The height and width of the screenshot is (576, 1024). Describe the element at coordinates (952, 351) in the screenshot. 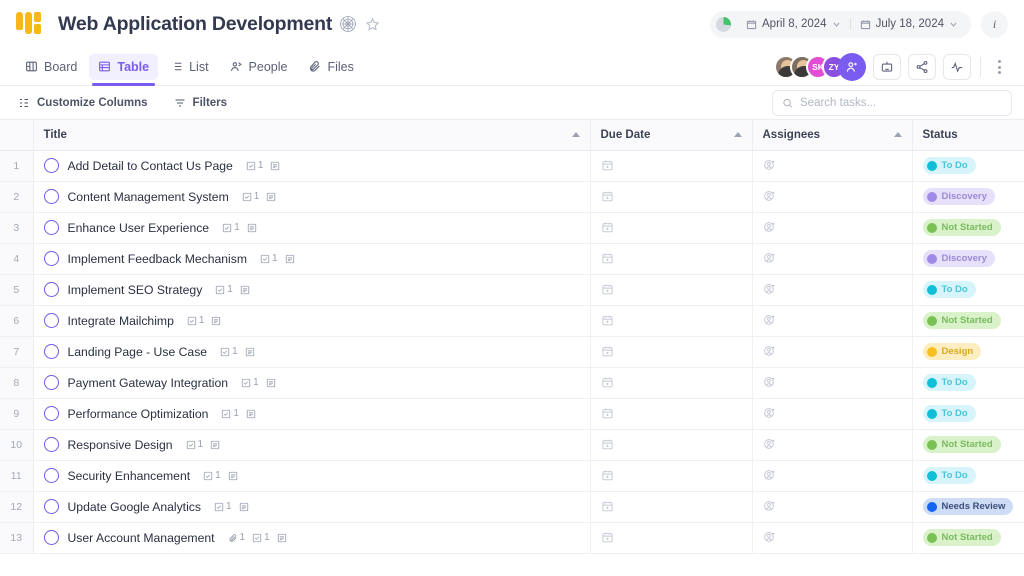

I see `status-badge: Design` at that location.